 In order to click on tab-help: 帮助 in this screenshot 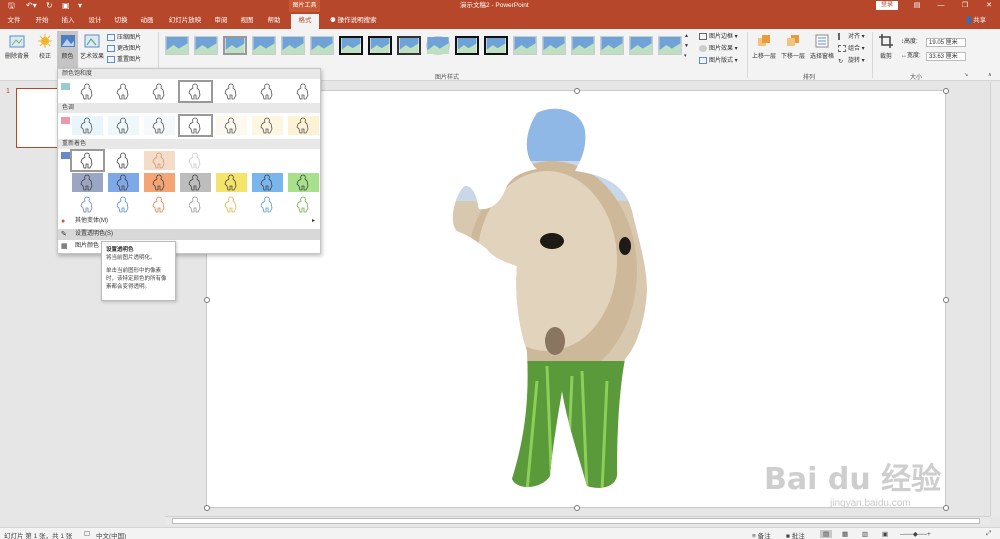, I will do `click(274, 21)`.